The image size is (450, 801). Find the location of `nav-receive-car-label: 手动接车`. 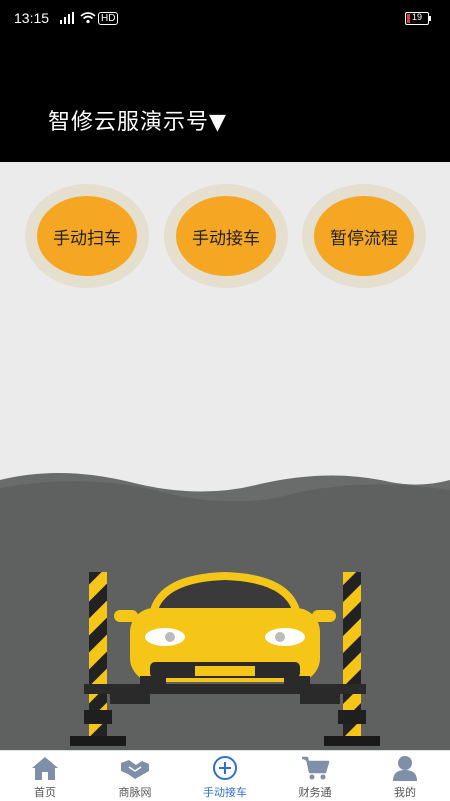

nav-receive-car-label: 手动接车 is located at coordinates (225, 792).